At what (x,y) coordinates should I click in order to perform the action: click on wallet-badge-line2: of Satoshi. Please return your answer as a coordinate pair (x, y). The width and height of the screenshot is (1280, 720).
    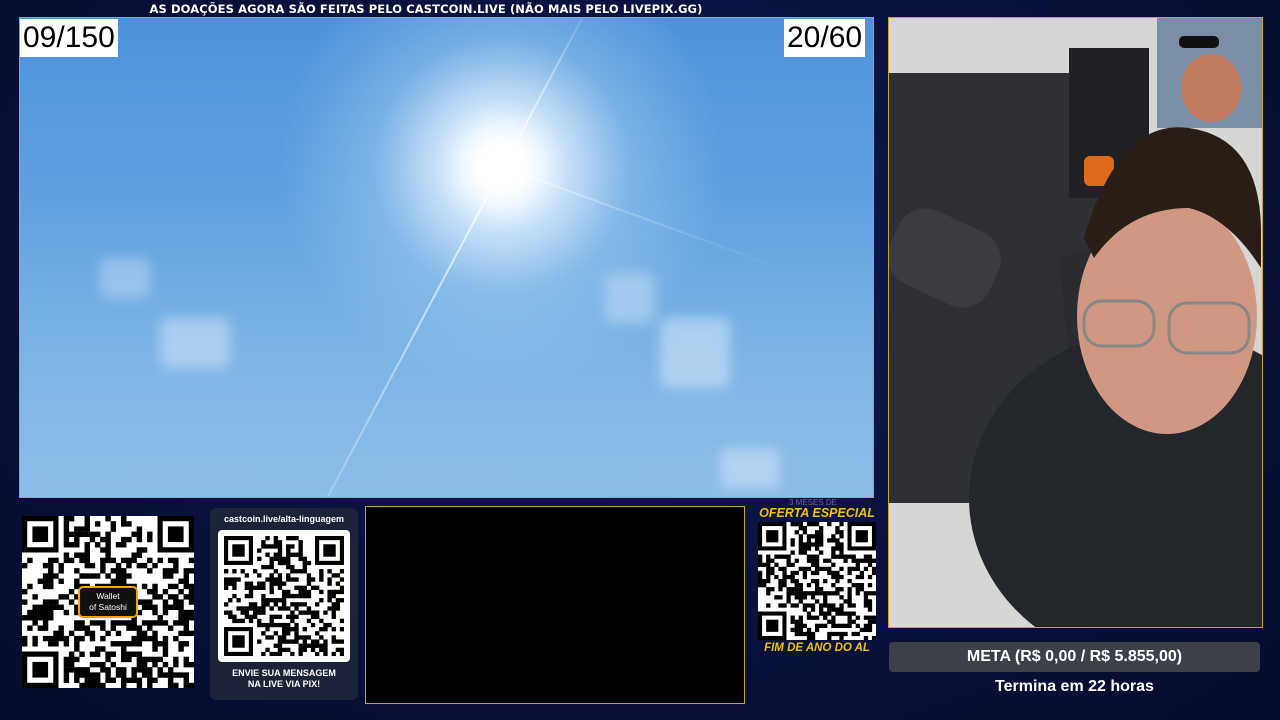
    Looking at the image, I should click on (108, 607).